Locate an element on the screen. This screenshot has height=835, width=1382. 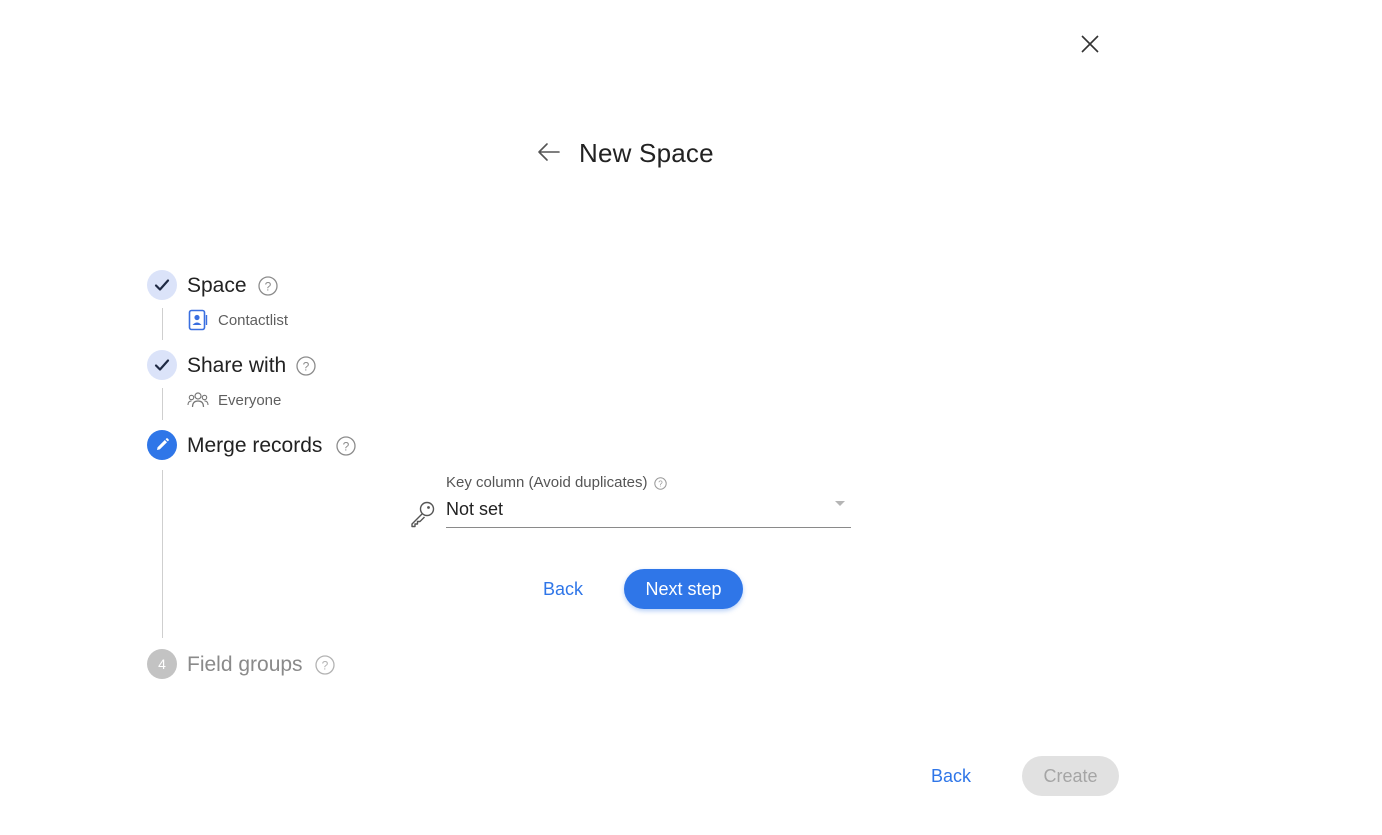
users-icon is located at coordinates (198, 400).